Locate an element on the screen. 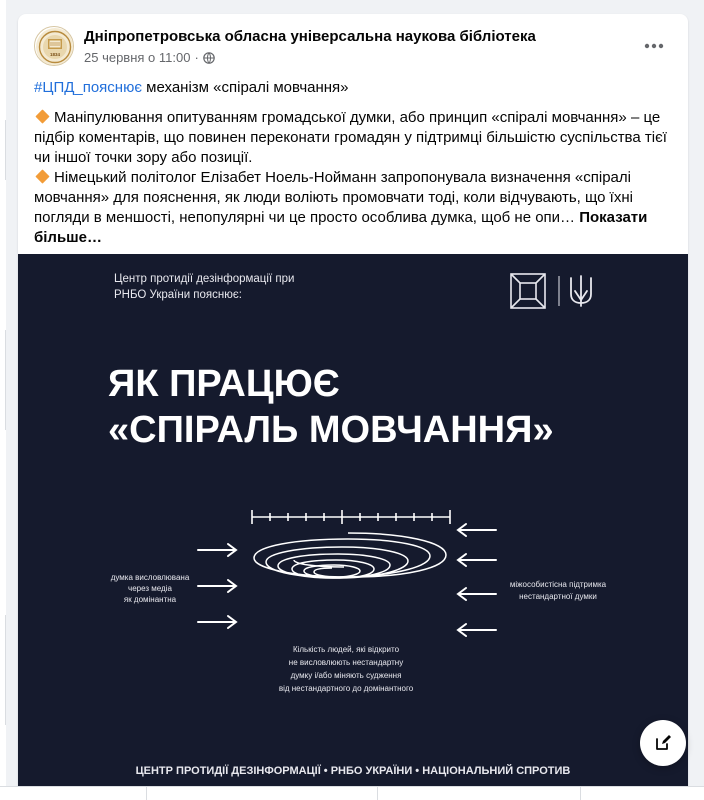 The image size is (704, 800). compose-icon is located at coordinates (663, 742).